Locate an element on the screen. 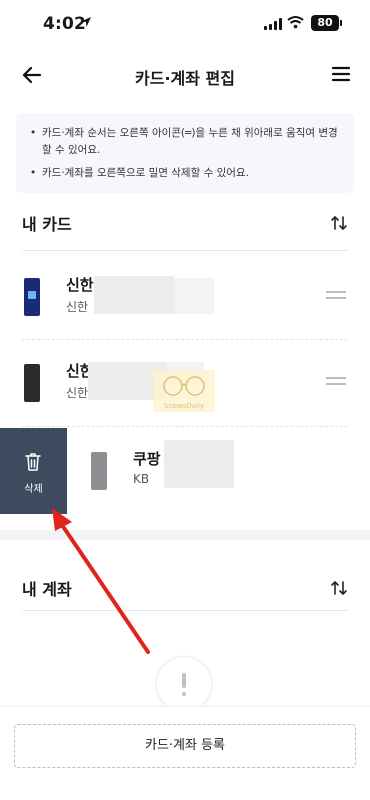 This screenshot has width=370, height=800. info-floating-button is located at coordinates (184, 684).